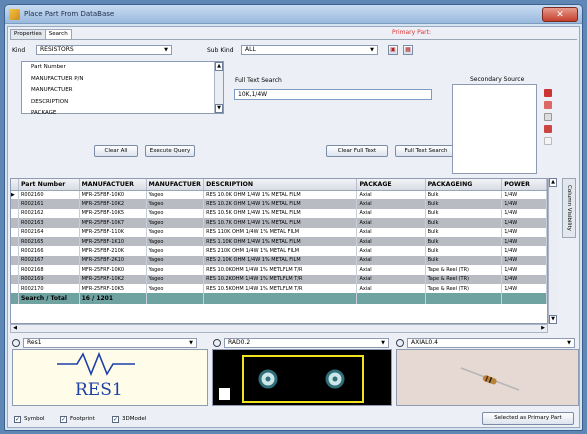 Image resolution: width=587 pixels, height=434 pixels. I want to click on footprint-preview-bar: RAD0.2 ▼, so click(303, 342).